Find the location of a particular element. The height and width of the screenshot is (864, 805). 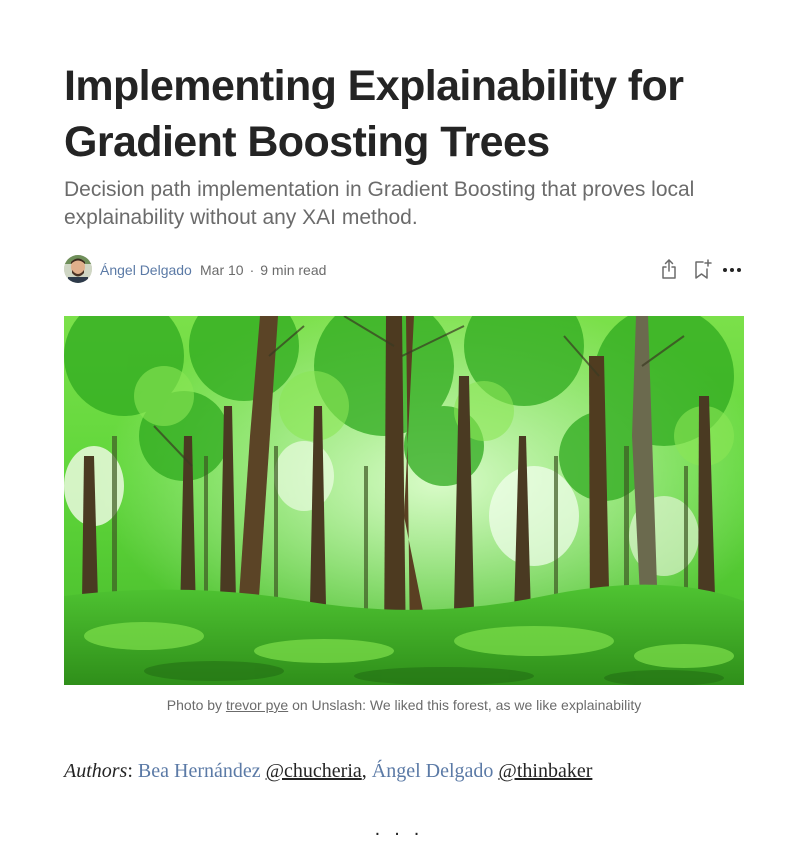

read-time: 9 min read is located at coordinates (293, 270).